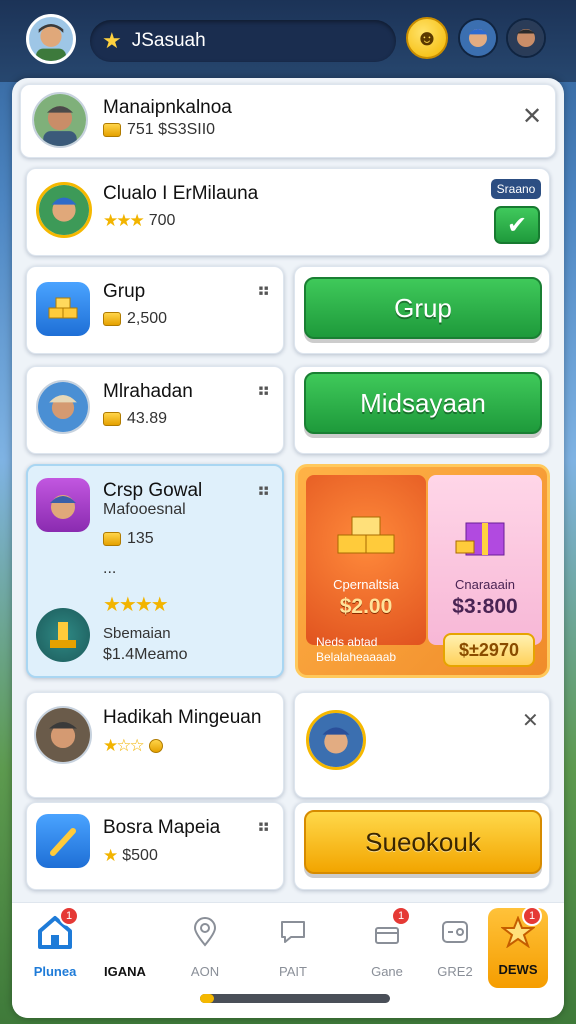 Image resolution: width=576 pixels, height=1024 pixels. I want to click on smiley-icon: ☻, so click(427, 37).